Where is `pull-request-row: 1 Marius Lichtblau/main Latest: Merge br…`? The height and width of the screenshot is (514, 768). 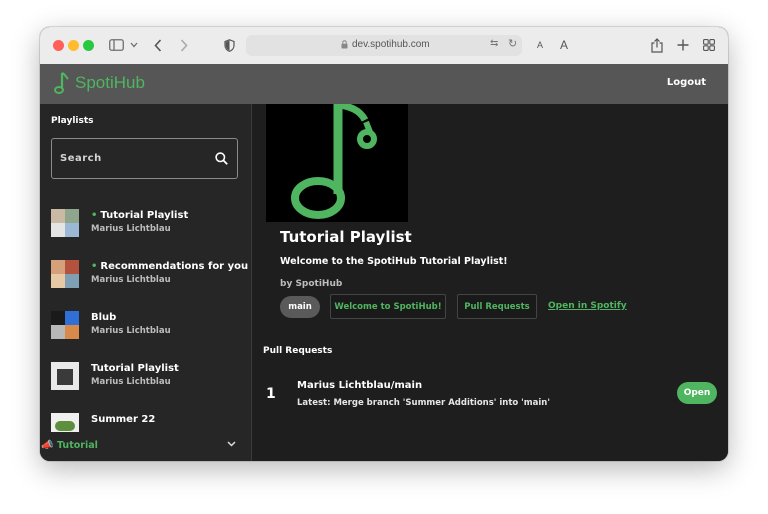
pull-request-row: 1 Marius Lichtblau/main Latest: Merge br… is located at coordinates (490, 394).